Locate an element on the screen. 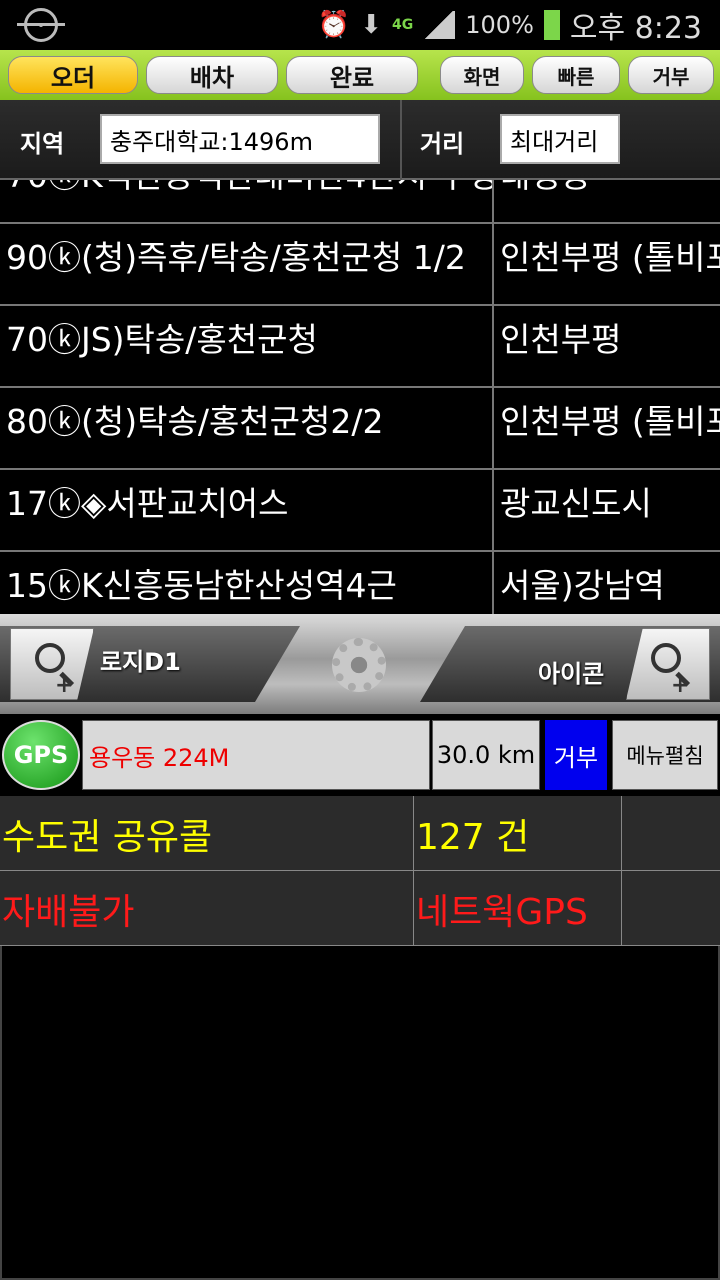 The height and width of the screenshot is (1280, 720). order-dropoff: 서울)강남역 is located at coordinates (606, 583).